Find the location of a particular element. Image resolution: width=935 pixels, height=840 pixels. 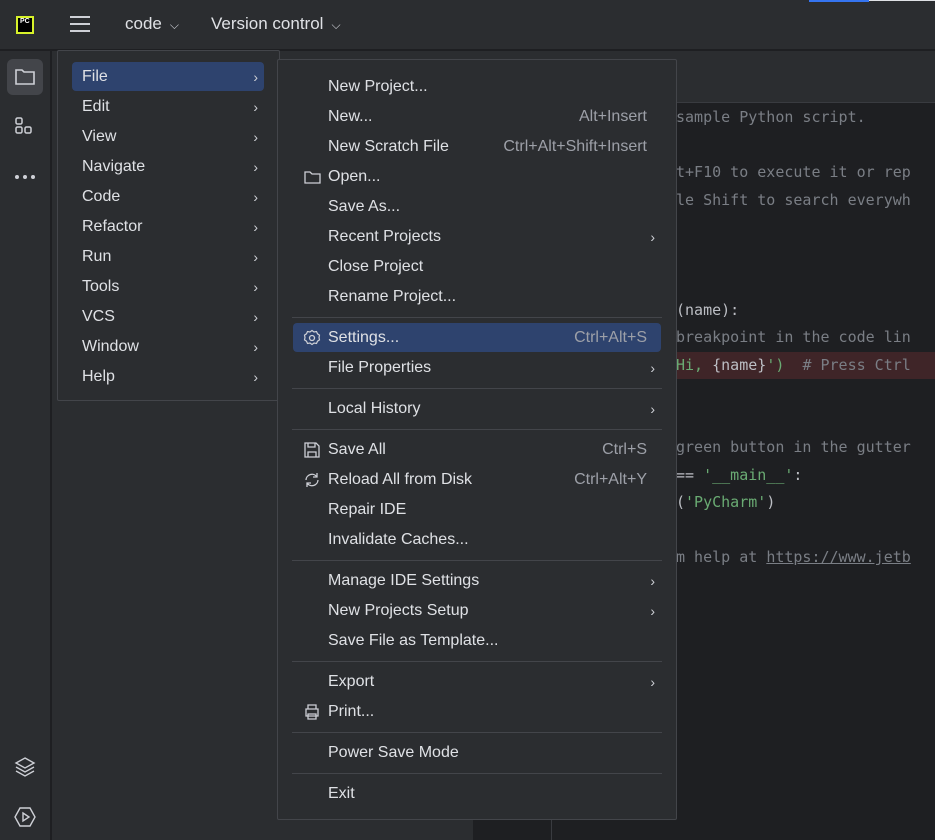

menu-item-edit: Edit › is located at coordinates (168, 106).